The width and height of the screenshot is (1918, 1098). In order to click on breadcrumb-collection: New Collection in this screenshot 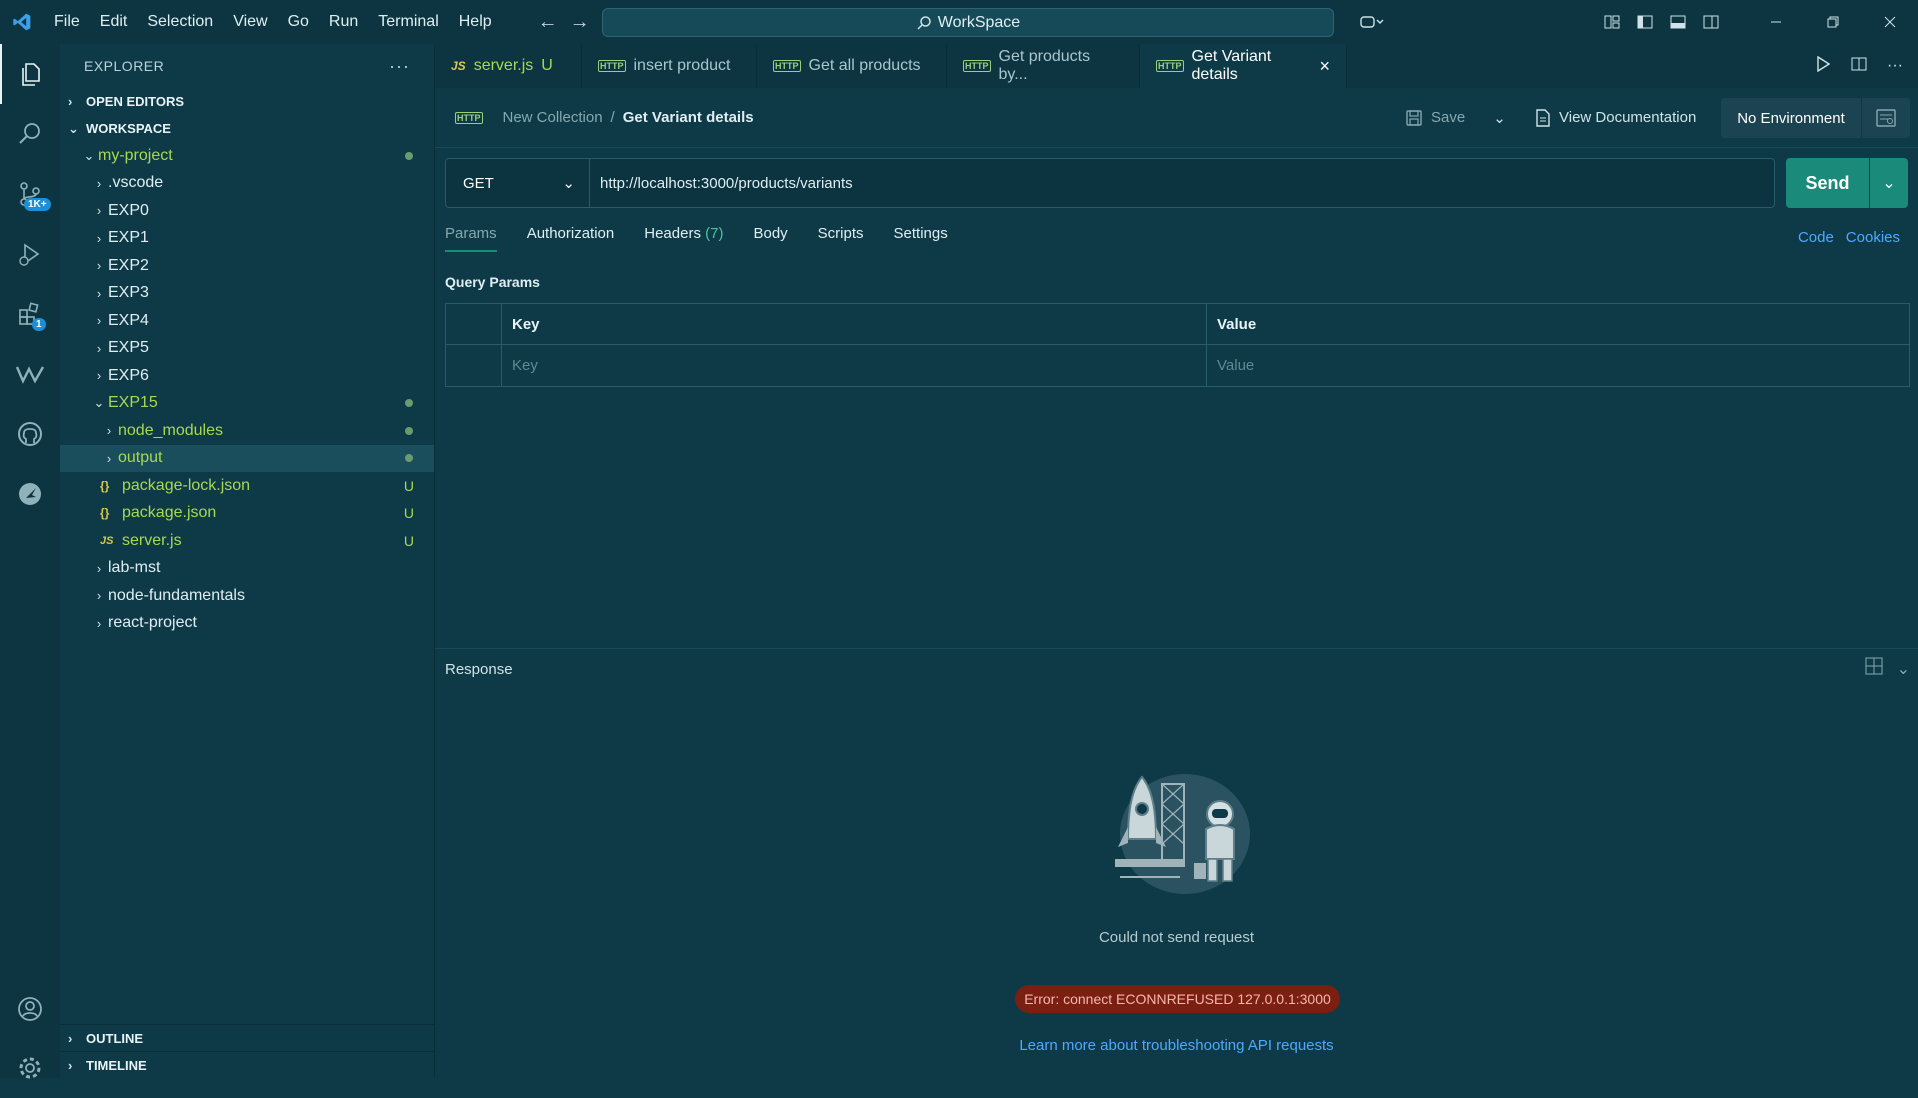, I will do `click(553, 117)`.